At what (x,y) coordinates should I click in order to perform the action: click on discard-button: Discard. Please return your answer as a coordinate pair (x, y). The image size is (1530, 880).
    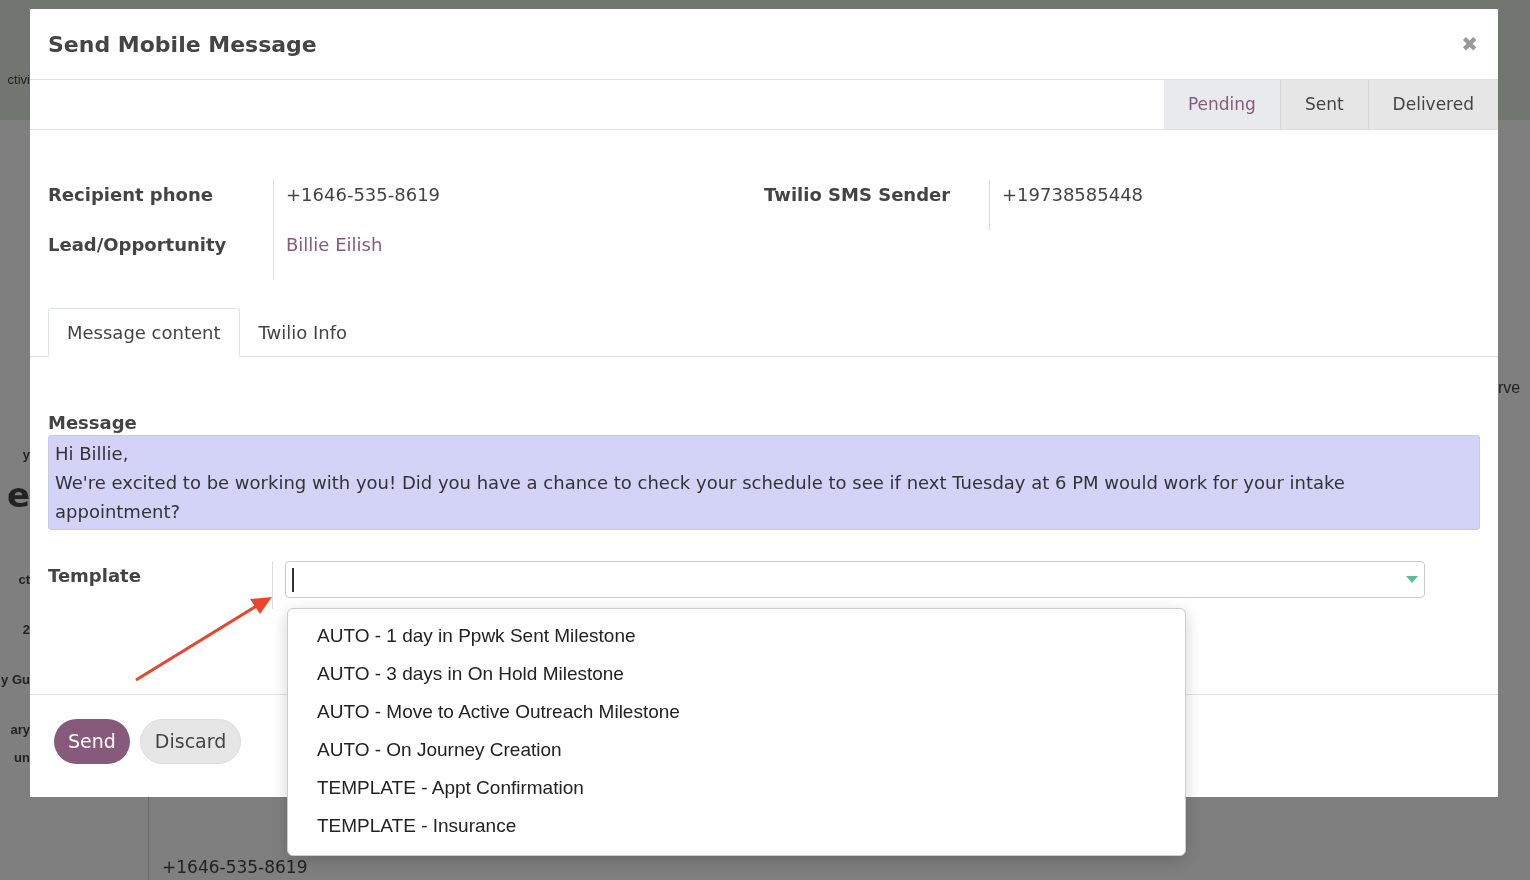
    Looking at the image, I should click on (190, 741).